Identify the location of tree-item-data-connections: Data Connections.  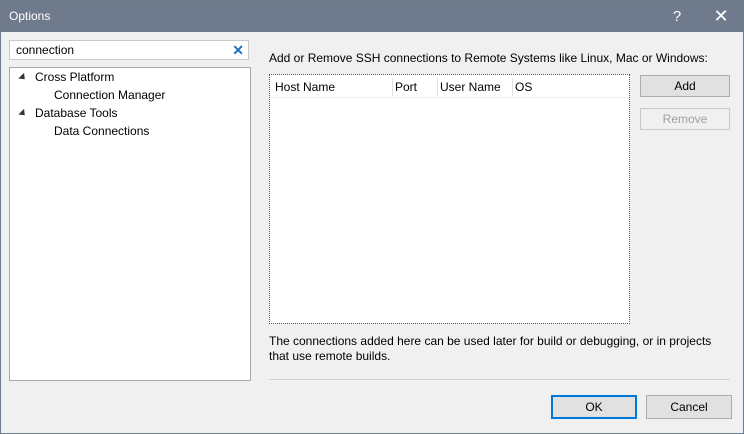
(101, 131).